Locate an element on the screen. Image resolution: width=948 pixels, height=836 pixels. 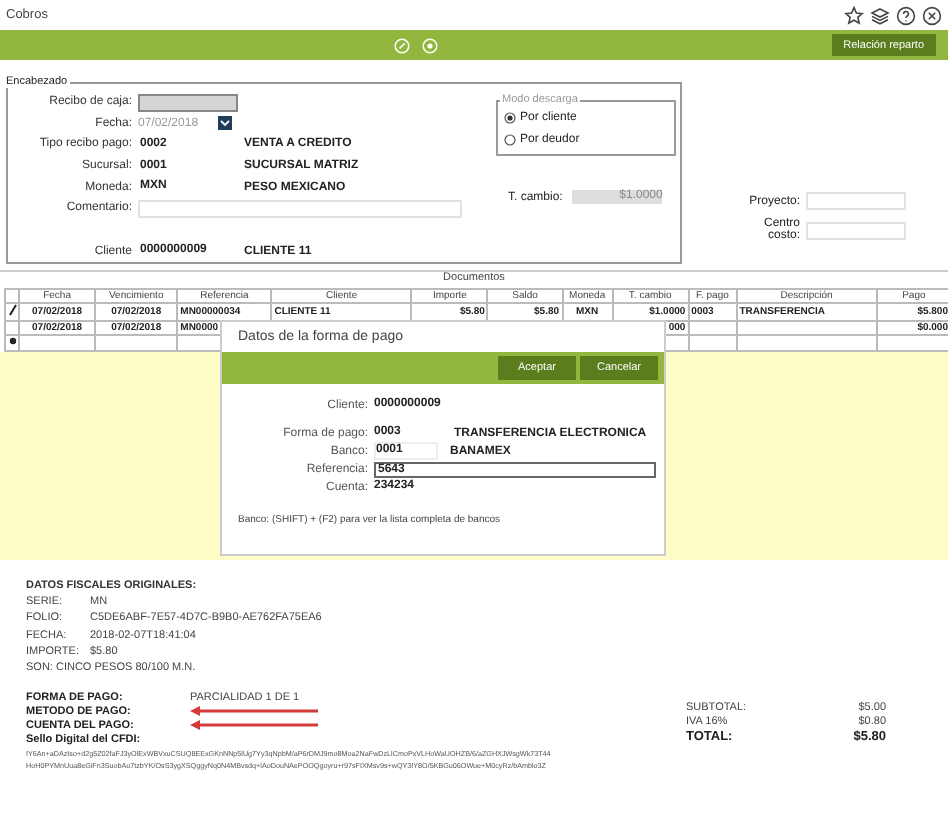
star-icon is located at coordinates (854, 15).